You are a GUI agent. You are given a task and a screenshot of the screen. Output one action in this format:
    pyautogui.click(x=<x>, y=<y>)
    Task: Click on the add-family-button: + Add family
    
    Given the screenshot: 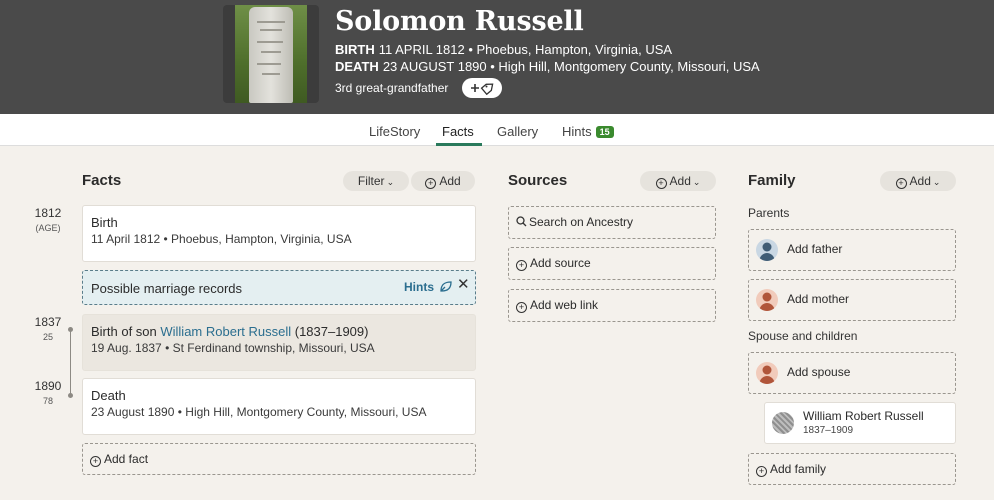 What is the action you would take?
    pyautogui.click(x=852, y=469)
    